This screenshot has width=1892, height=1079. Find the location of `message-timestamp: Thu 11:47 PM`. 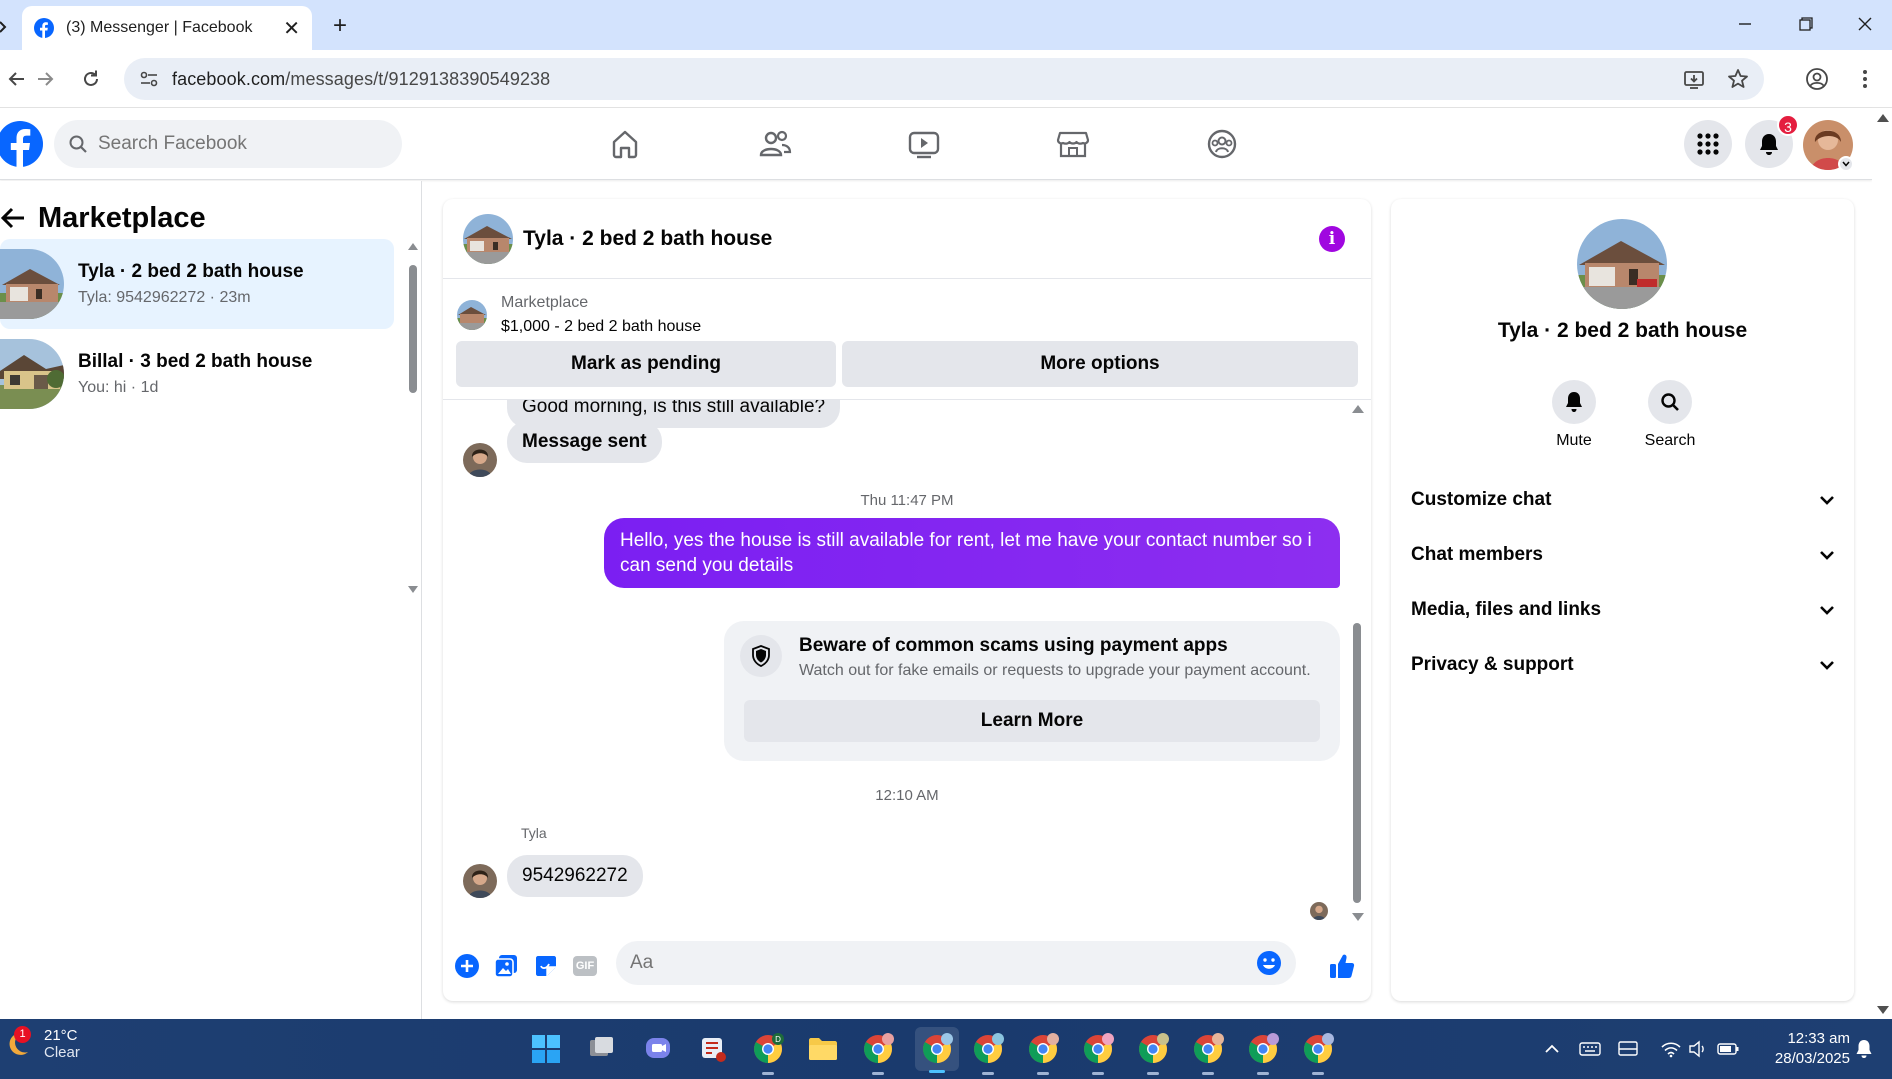

message-timestamp: Thu 11:47 PM is located at coordinates (907, 500).